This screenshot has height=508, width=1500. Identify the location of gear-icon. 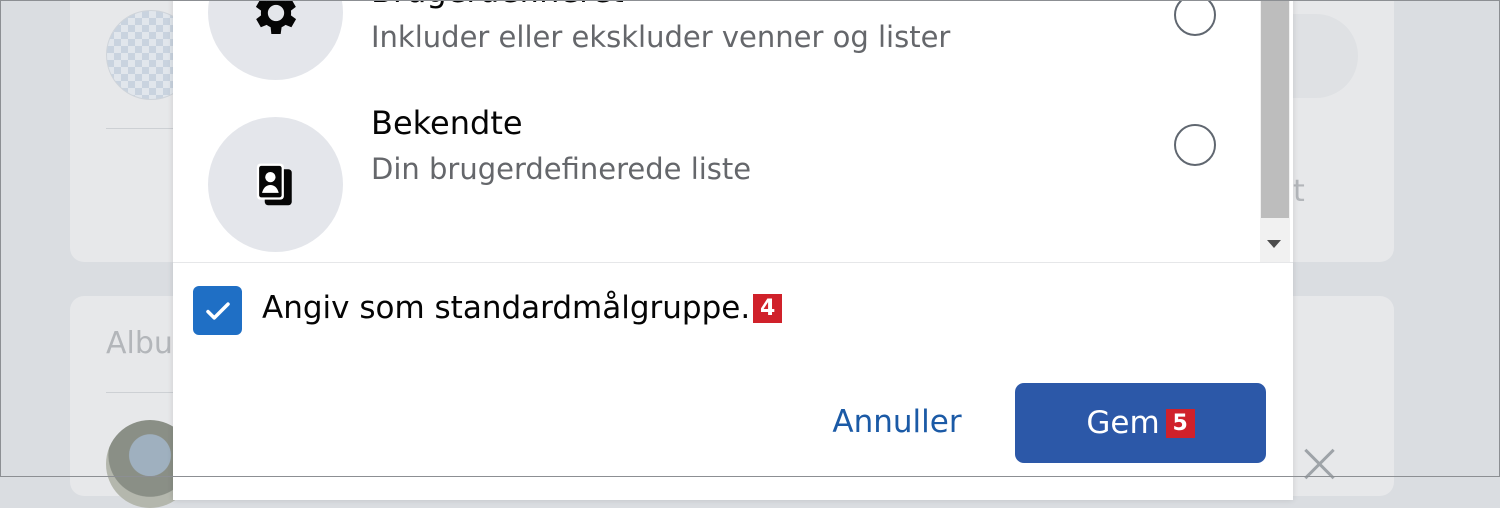
(275, 17).